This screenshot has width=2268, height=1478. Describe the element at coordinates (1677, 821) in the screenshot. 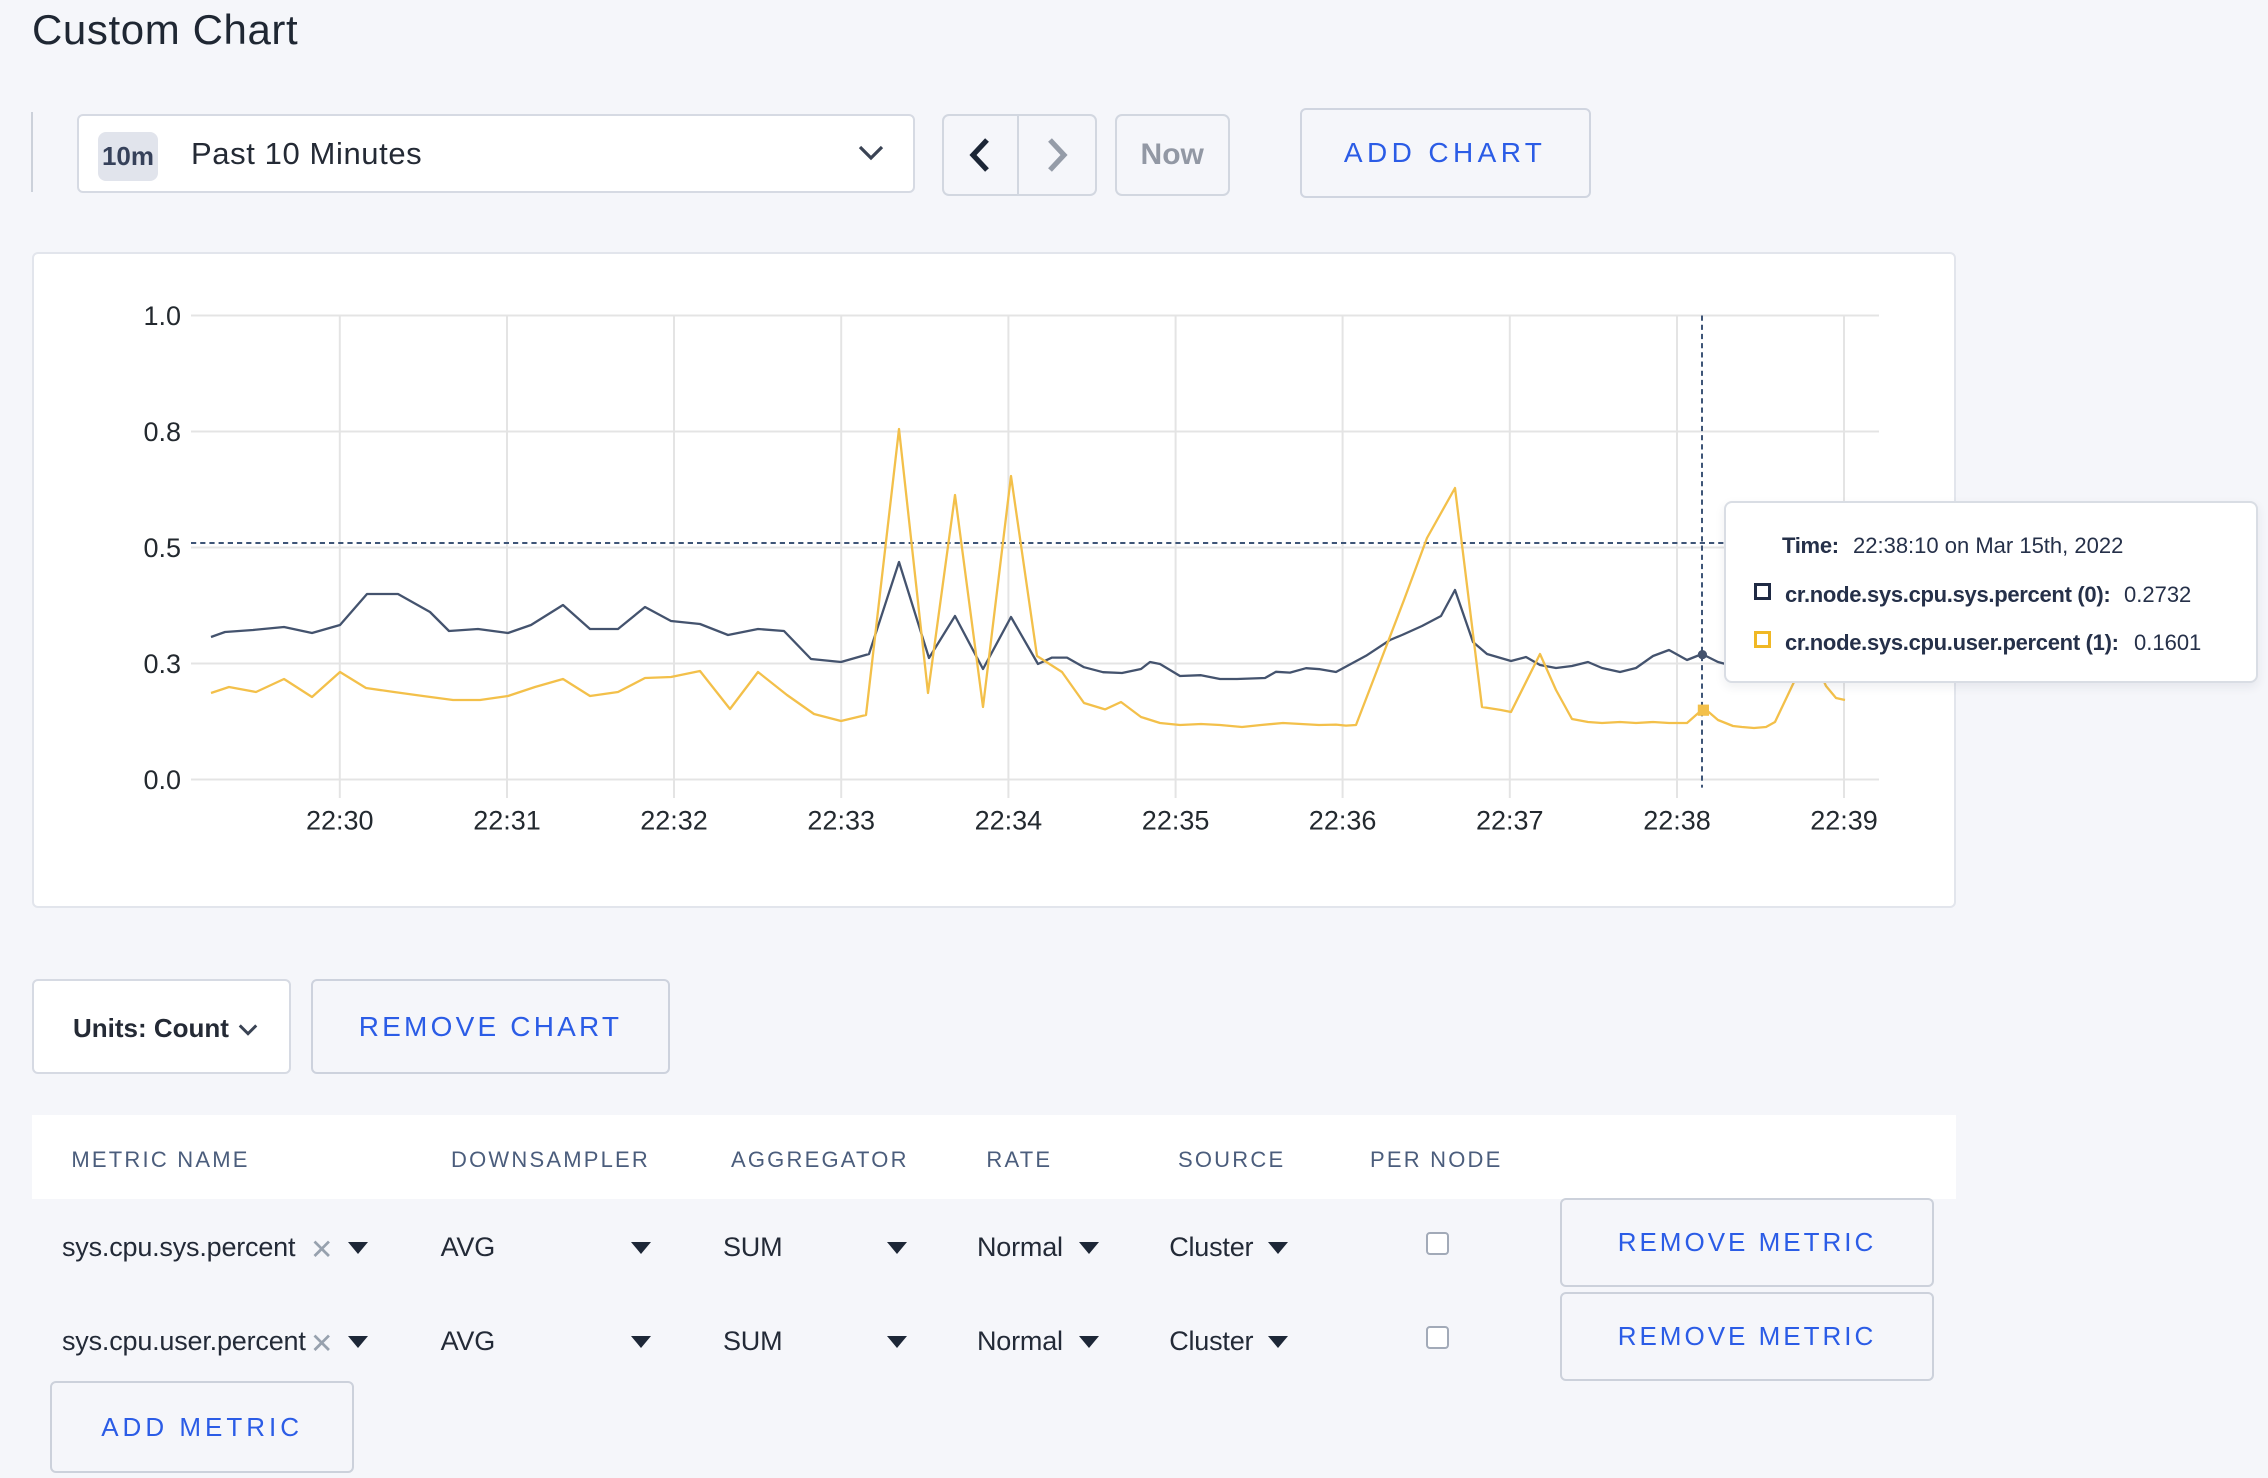

I see `svg-text: 22:38` at that location.